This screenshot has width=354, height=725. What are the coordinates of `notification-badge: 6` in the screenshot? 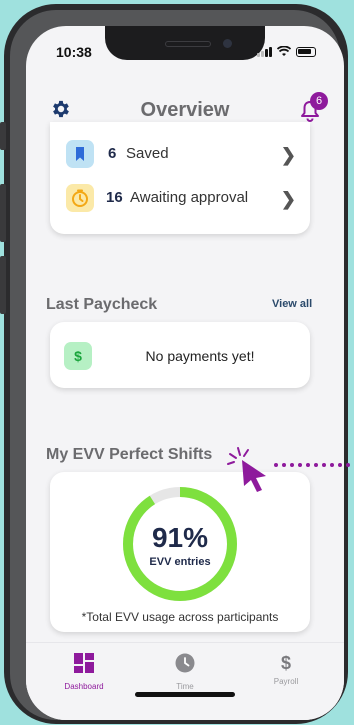 It's located at (319, 101).